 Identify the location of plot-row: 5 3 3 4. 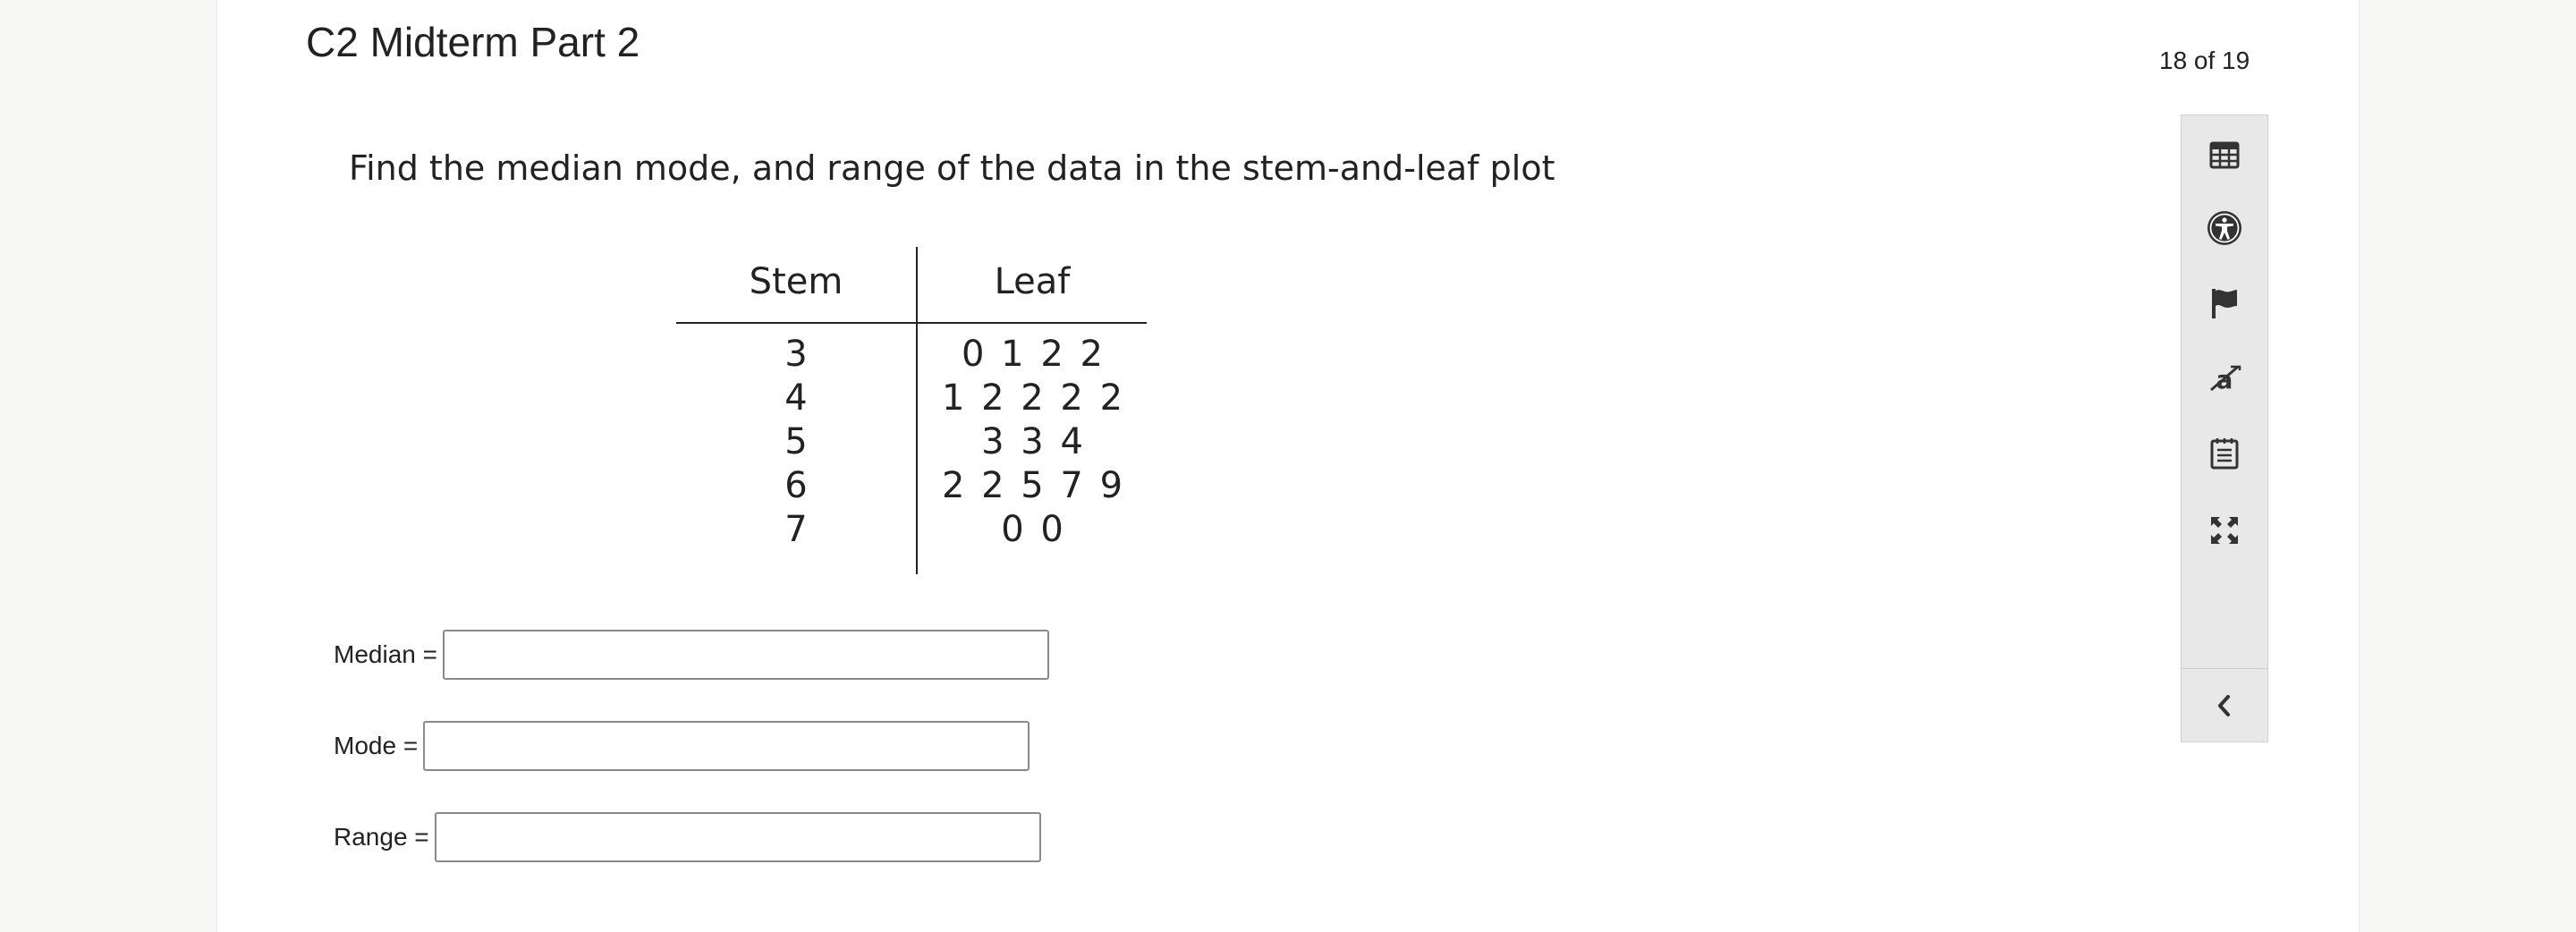
(911, 442).